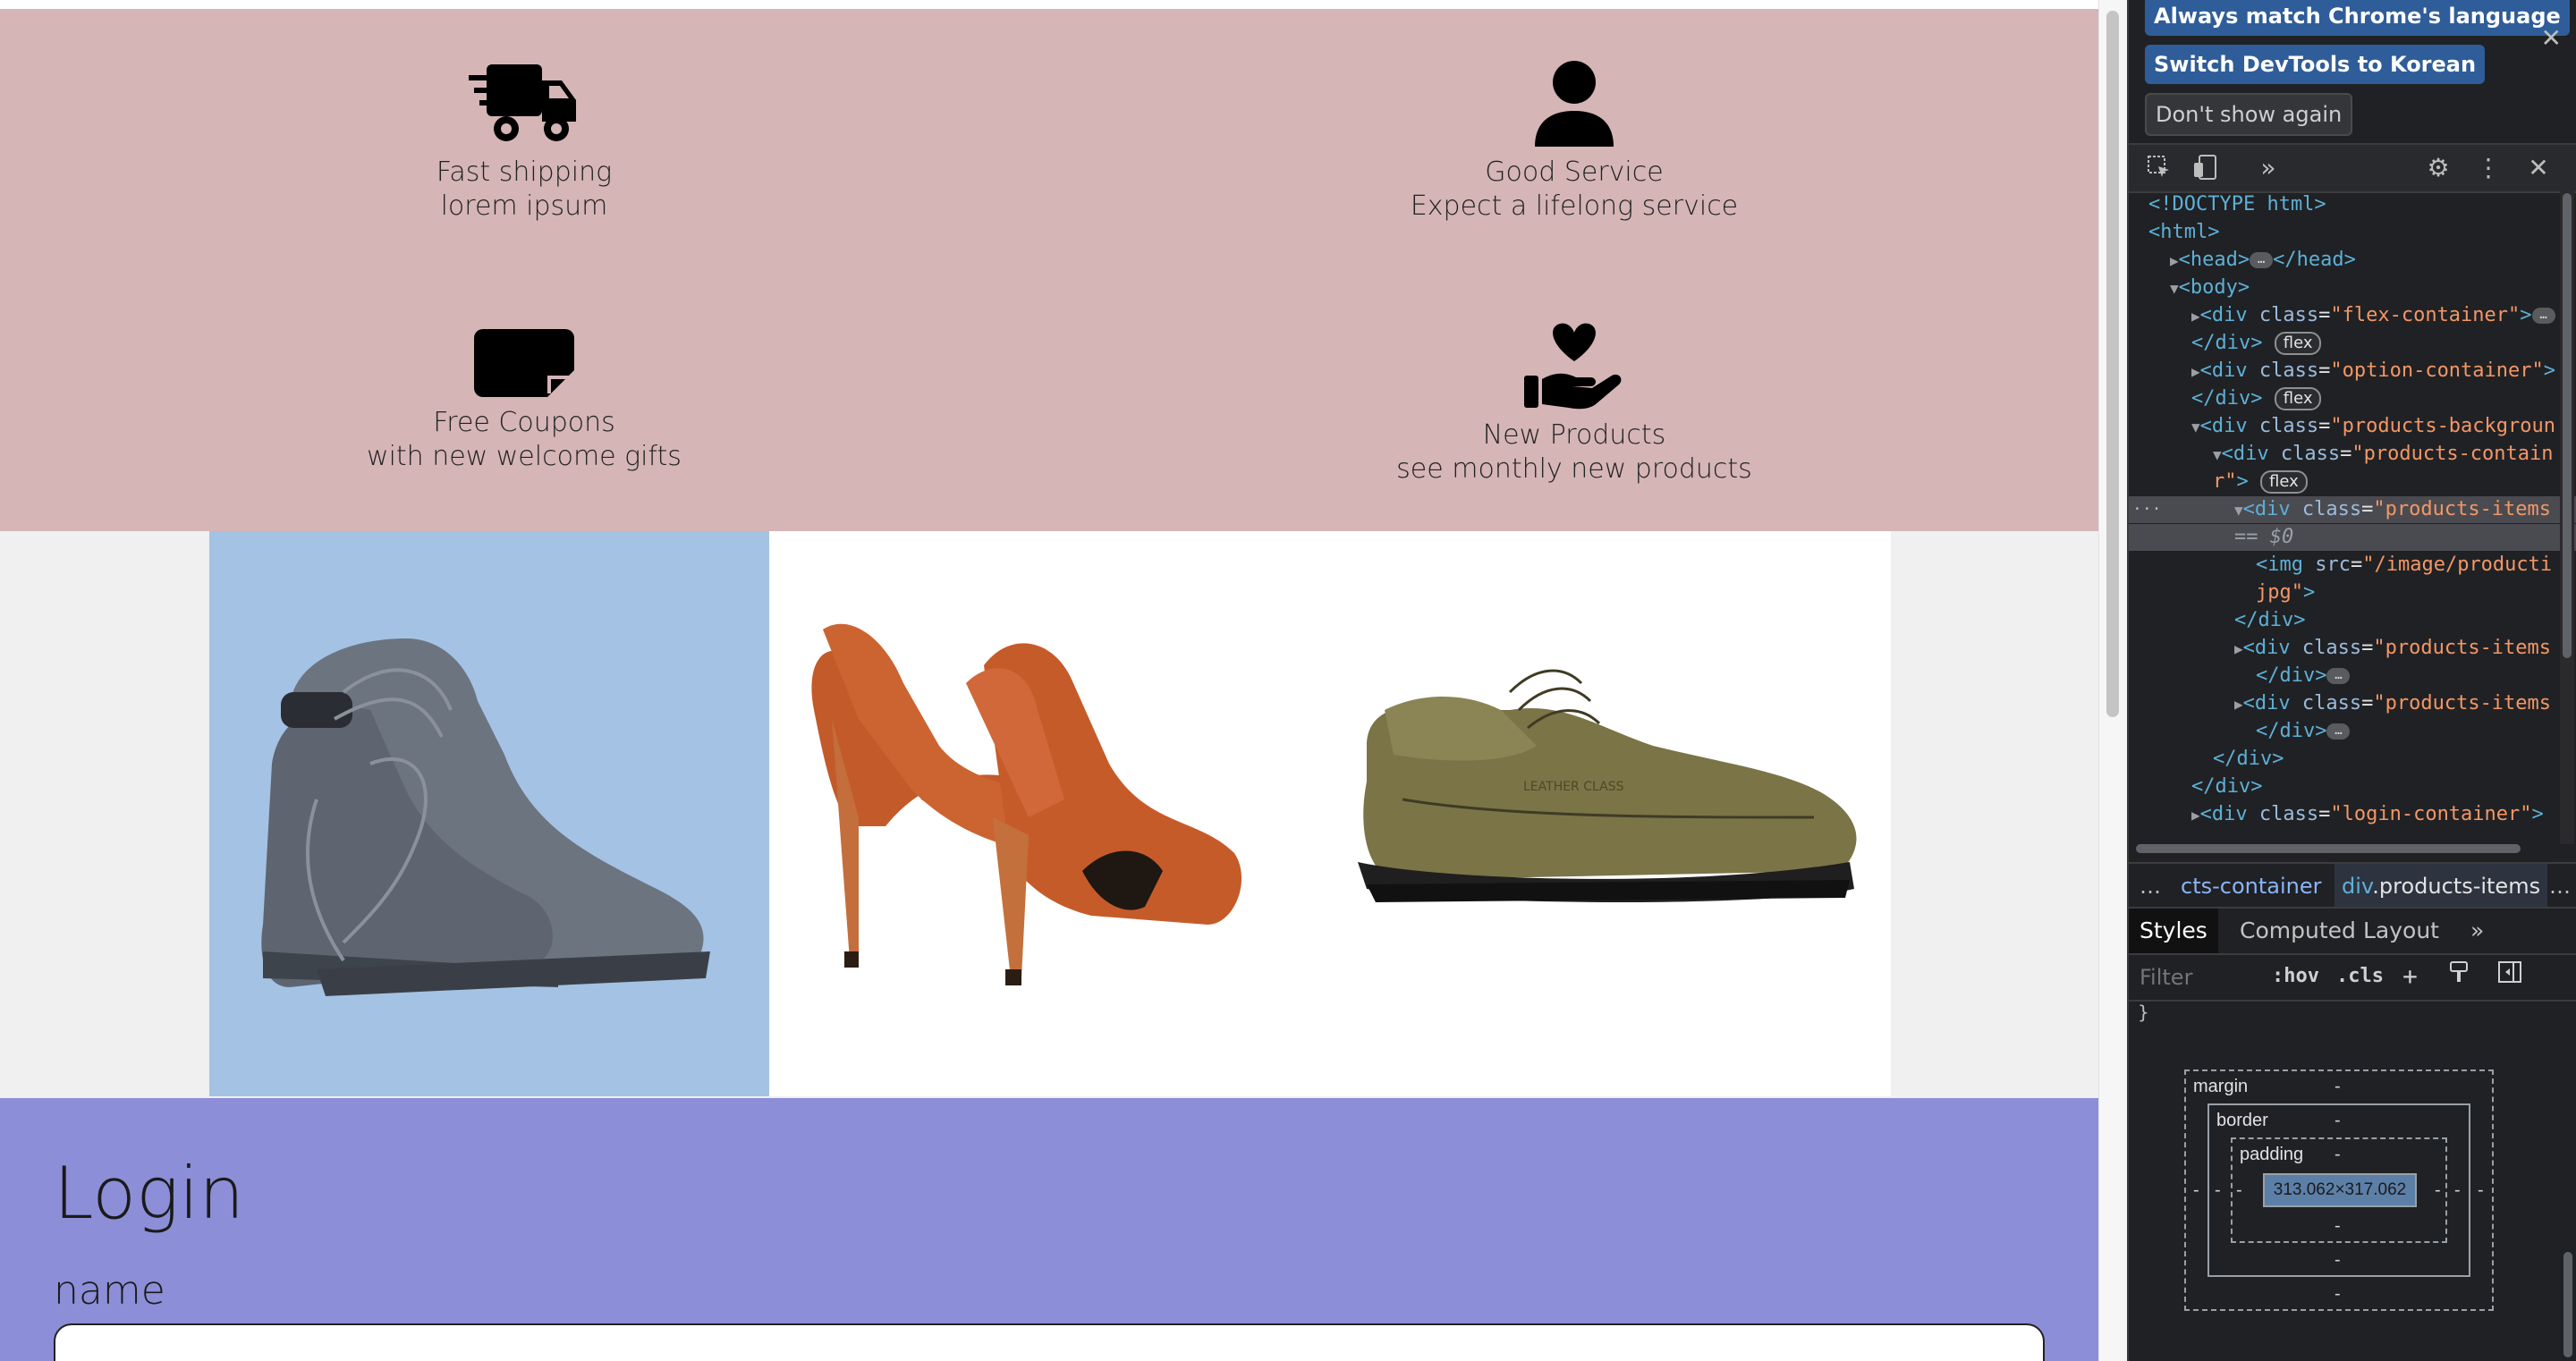 The width and height of the screenshot is (2576, 1361). What do you see at coordinates (2352, 565) in the screenshot?
I see `dom-node-line: <img src="/image/producti` at bounding box center [2352, 565].